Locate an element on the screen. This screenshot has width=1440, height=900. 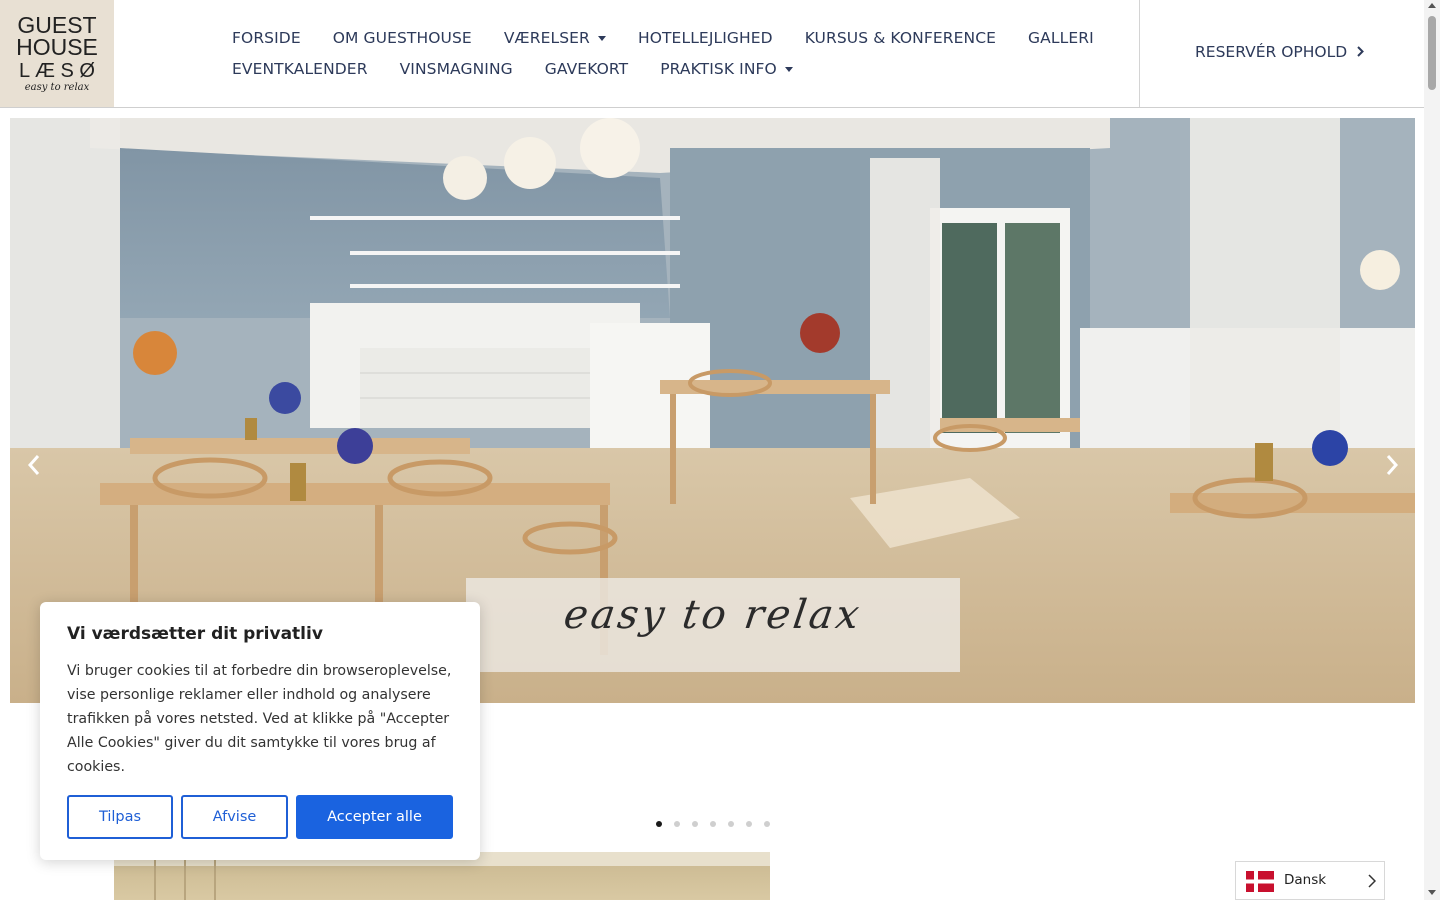
page-scrollbar is located at coordinates (1432, 450).